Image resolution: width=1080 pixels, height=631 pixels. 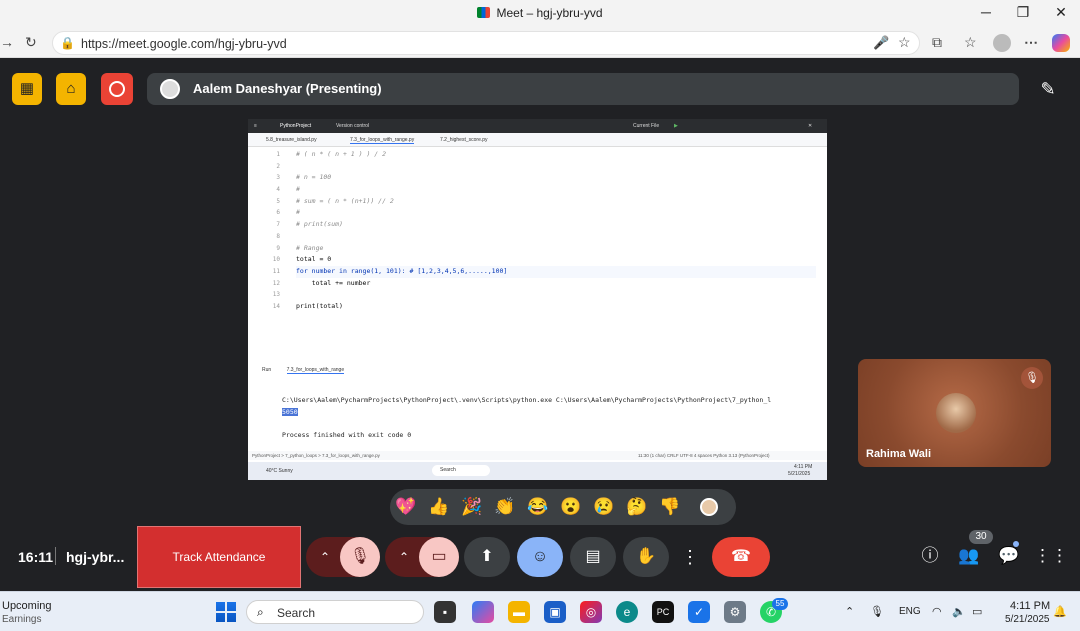 I want to click on recording-icon, so click(x=117, y=89).